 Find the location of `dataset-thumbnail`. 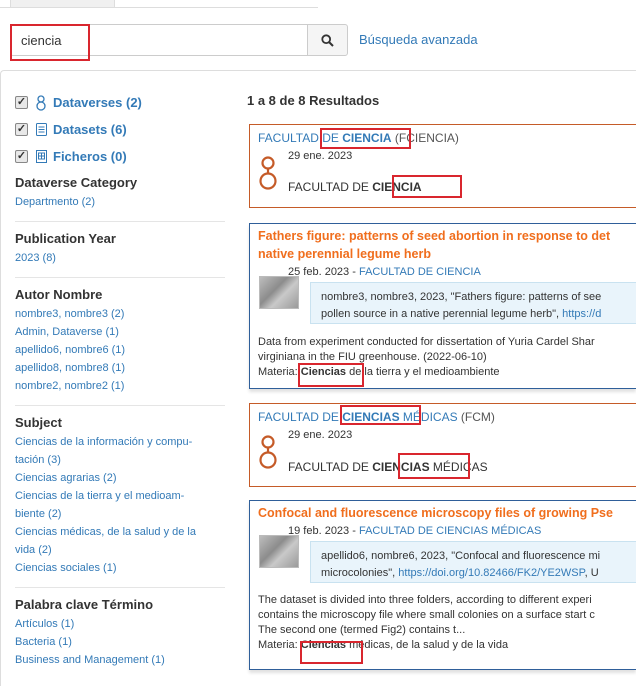

dataset-thumbnail is located at coordinates (279, 551).